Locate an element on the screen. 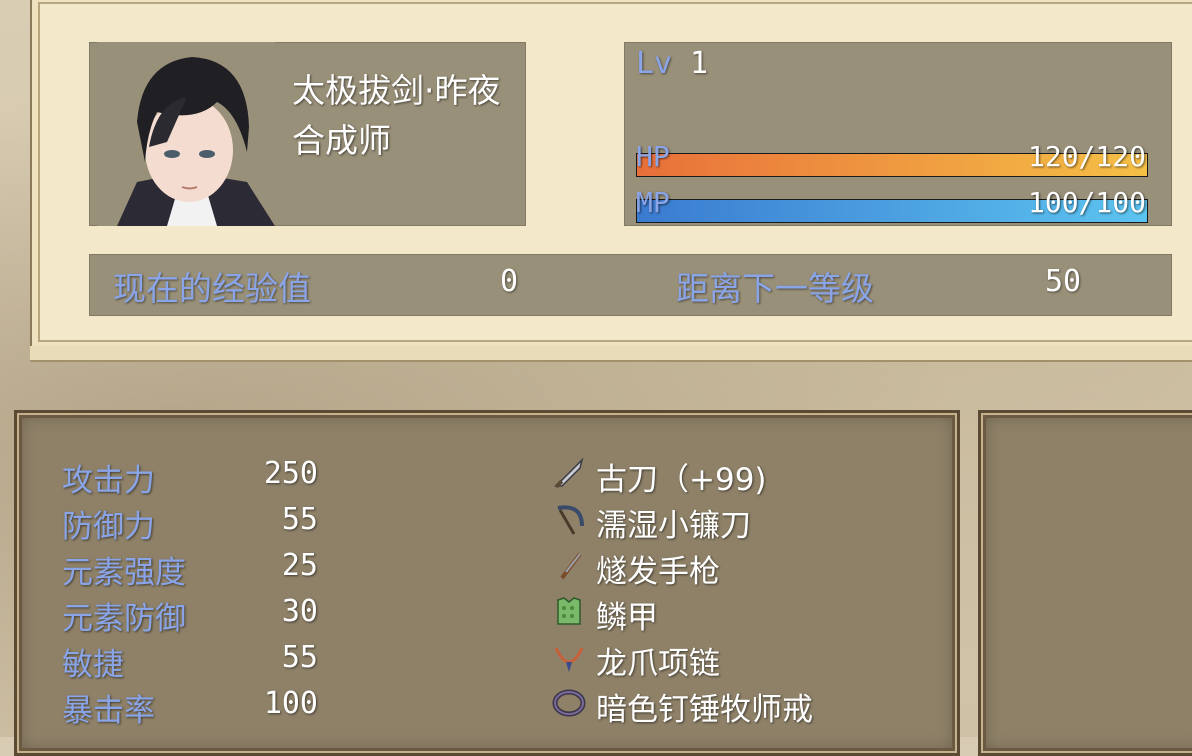  equip-name: 濡湿小镰刀 is located at coordinates (673, 526).